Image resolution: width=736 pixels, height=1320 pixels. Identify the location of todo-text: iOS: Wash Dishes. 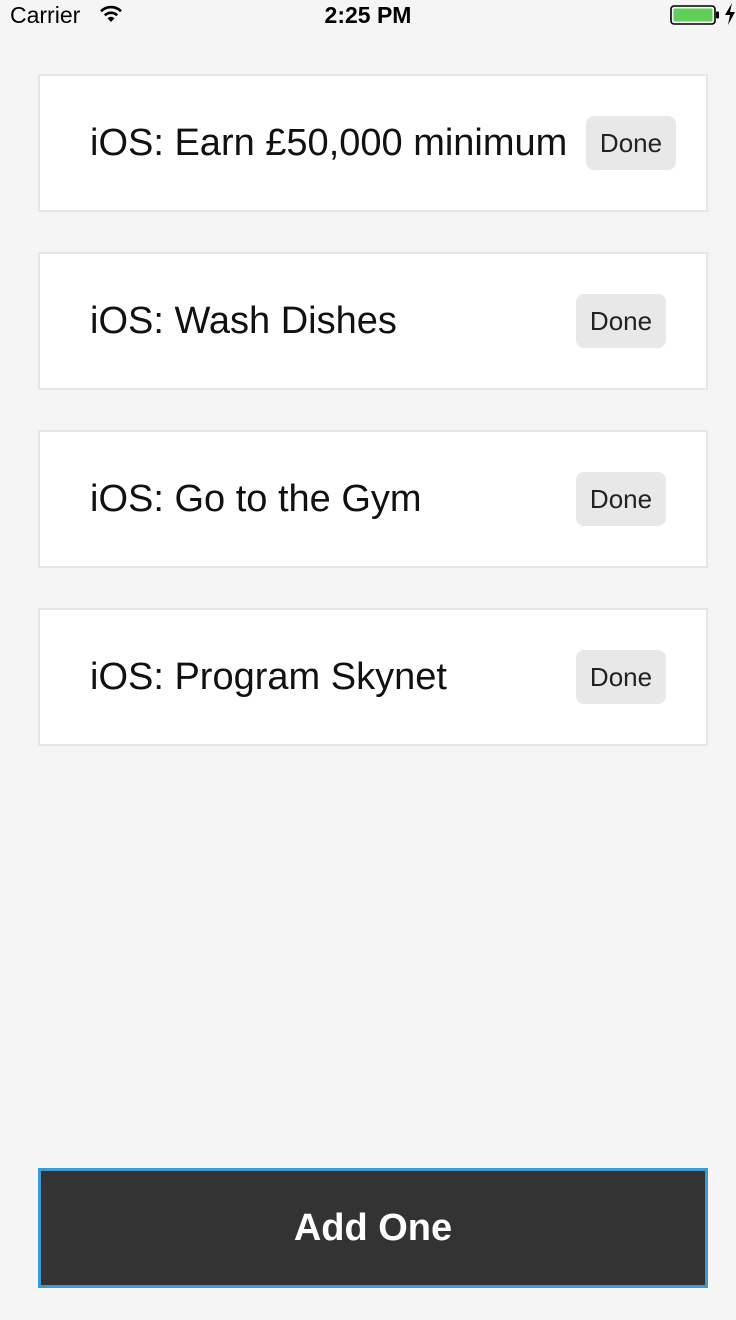
(243, 321).